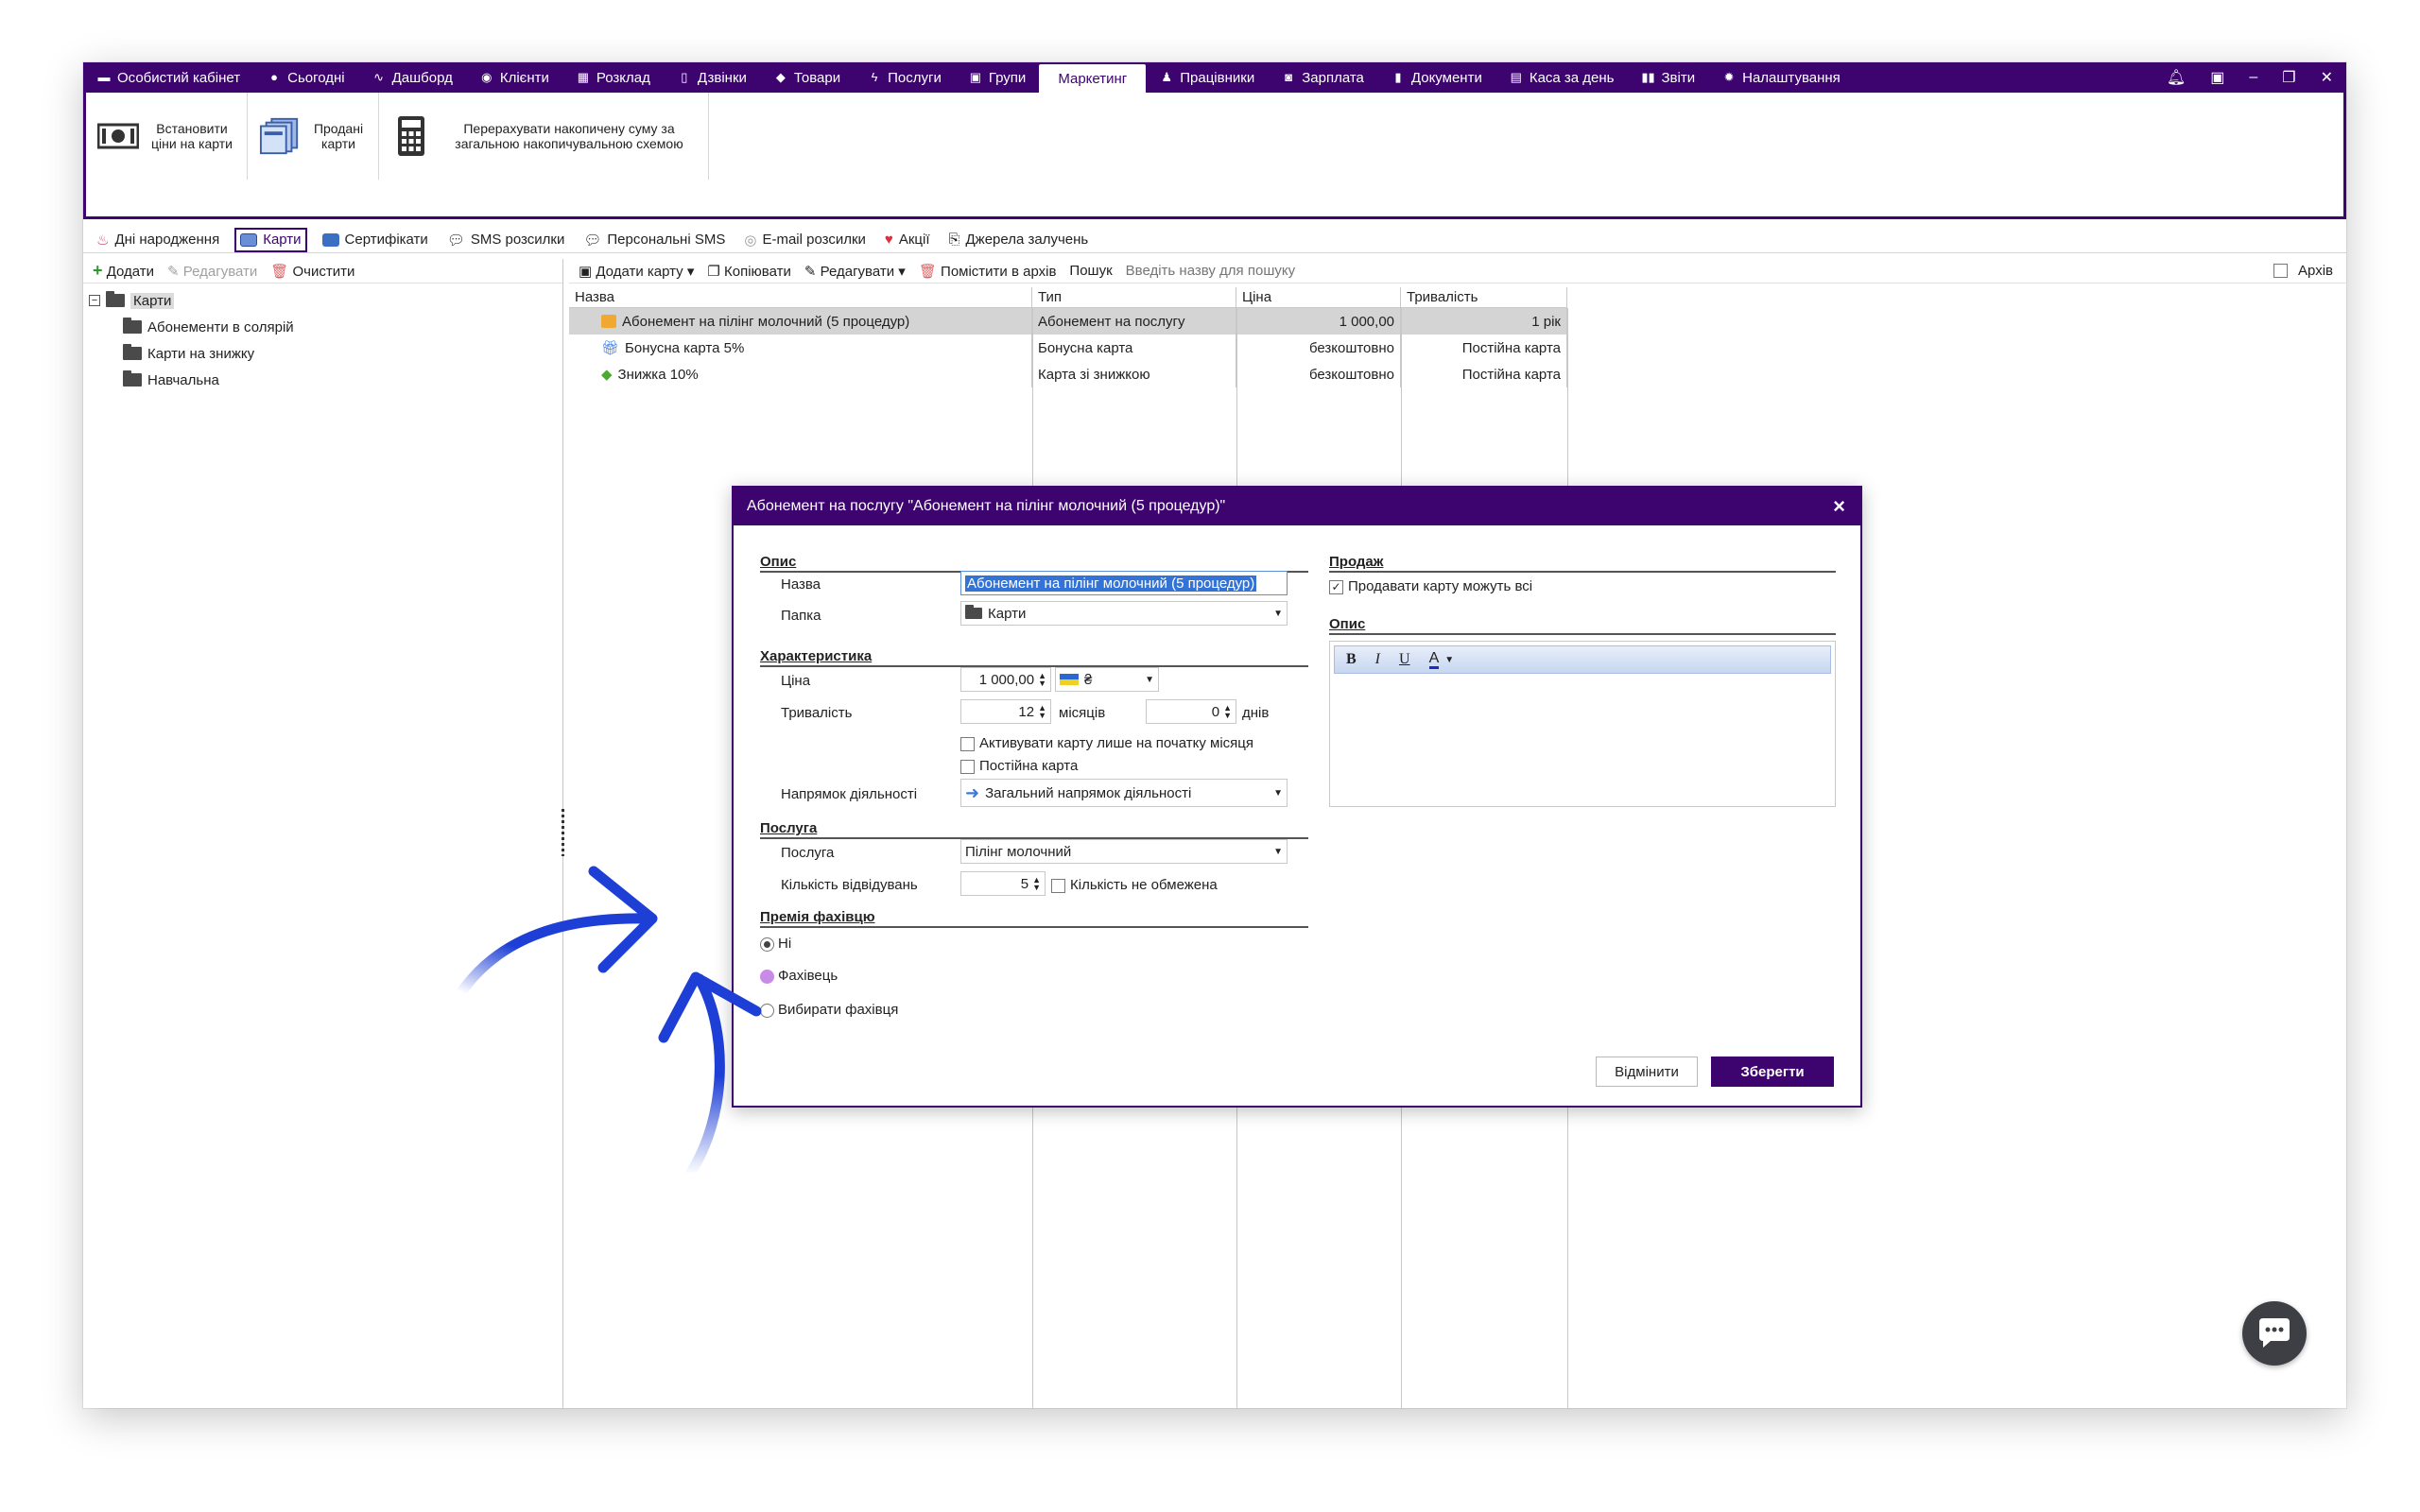 This screenshot has width=2420, height=1512. What do you see at coordinates (855, 271) in the screenshot?
I see `edit-card-button: ✎ Редагувати ▾` at bounding box center [855, 271].